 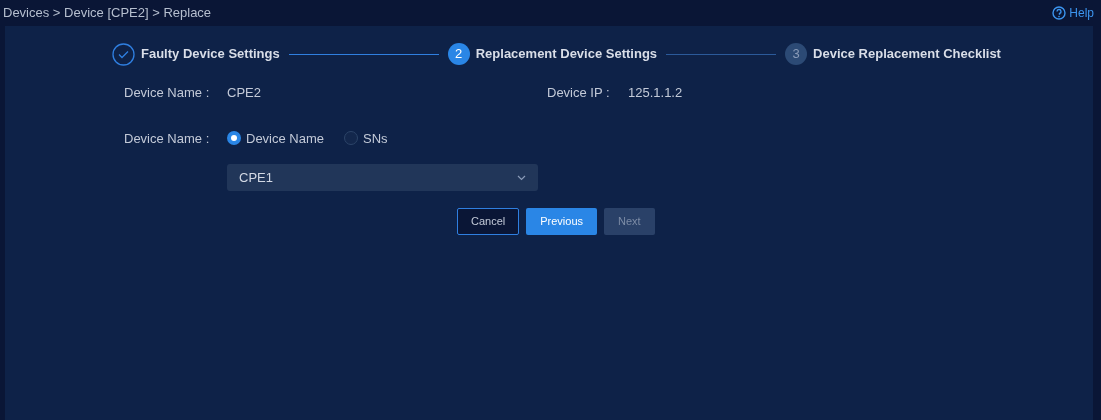 I want to click on device-select: CPE1, so click(x=382, y=177).